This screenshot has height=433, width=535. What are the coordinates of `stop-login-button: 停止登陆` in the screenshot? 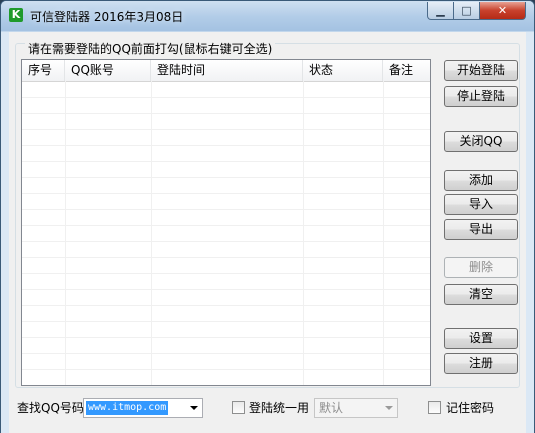 It's located at (481, 96).